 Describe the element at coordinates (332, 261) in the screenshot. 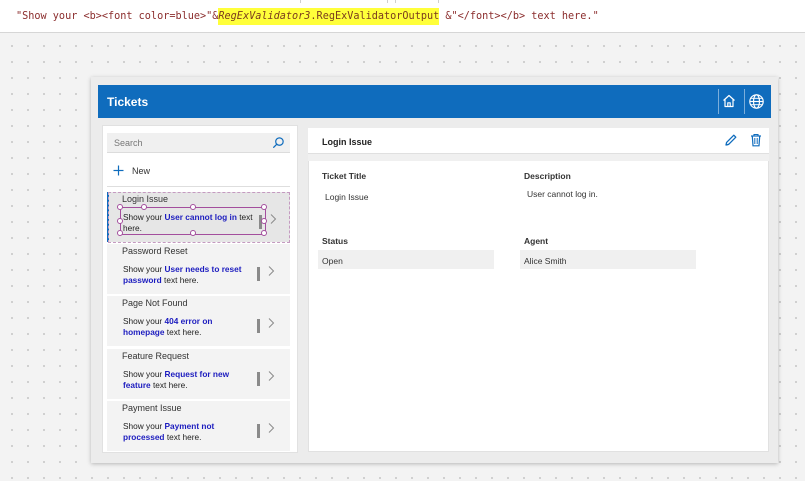

I see `status-value: Open` at that location.